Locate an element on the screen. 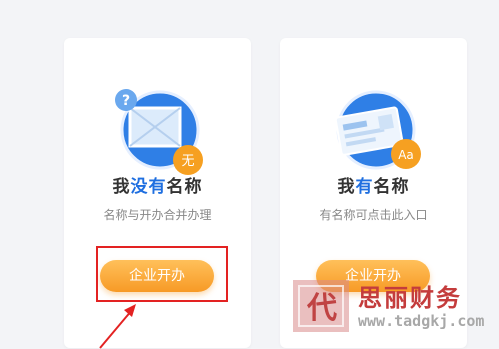  card-subtitle: 名称与开办合并办理 is located at coordinates (157, 215).